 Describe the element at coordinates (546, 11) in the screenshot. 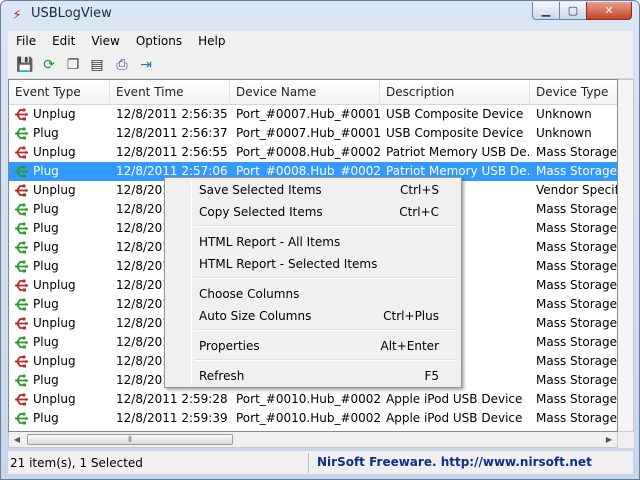

I see `minimize-button: ▁` at that location.